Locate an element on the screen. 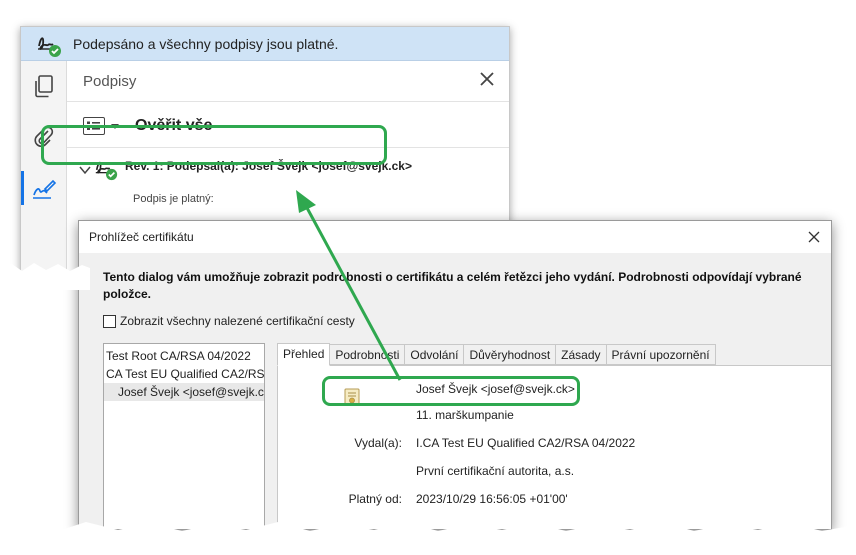  tab-details: Podrobnosti is located at coordinates (368, 354).